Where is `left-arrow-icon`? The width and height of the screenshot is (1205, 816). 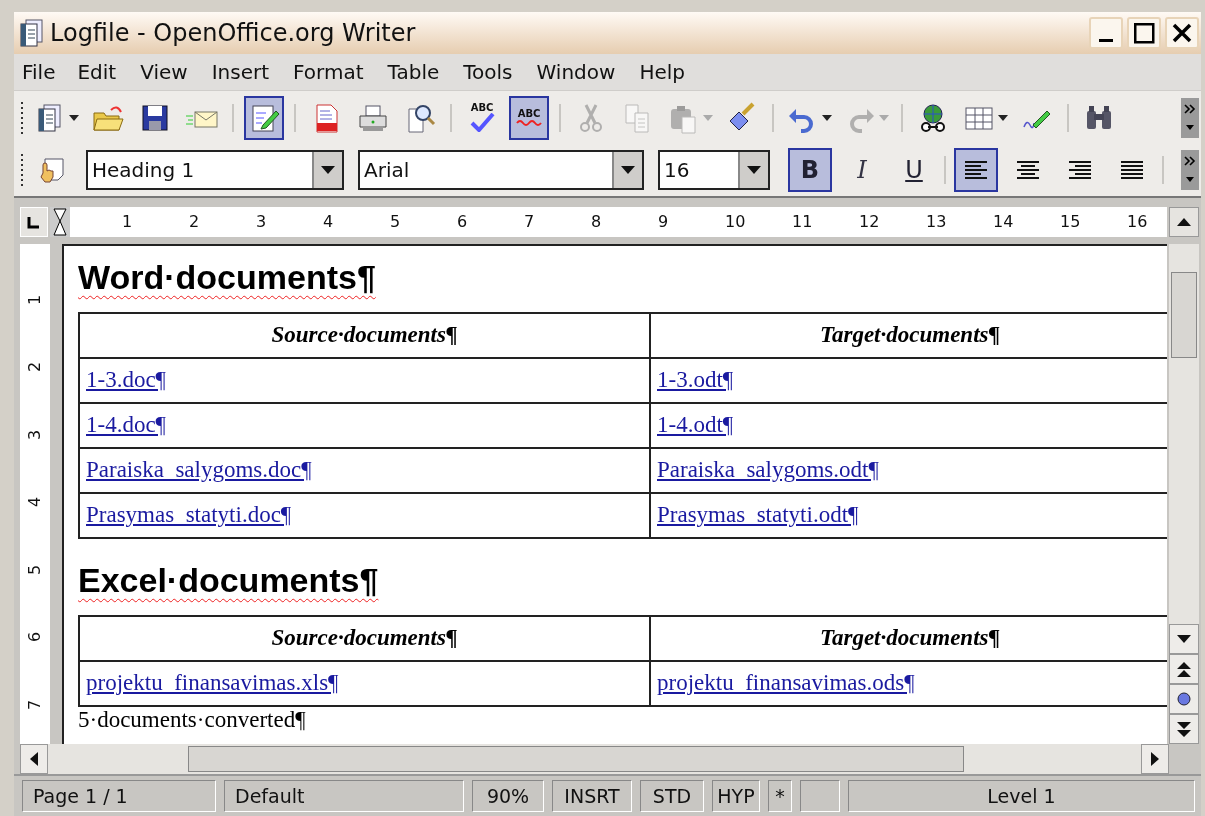 left-arrow-icon is located at coordinates (34, 759).